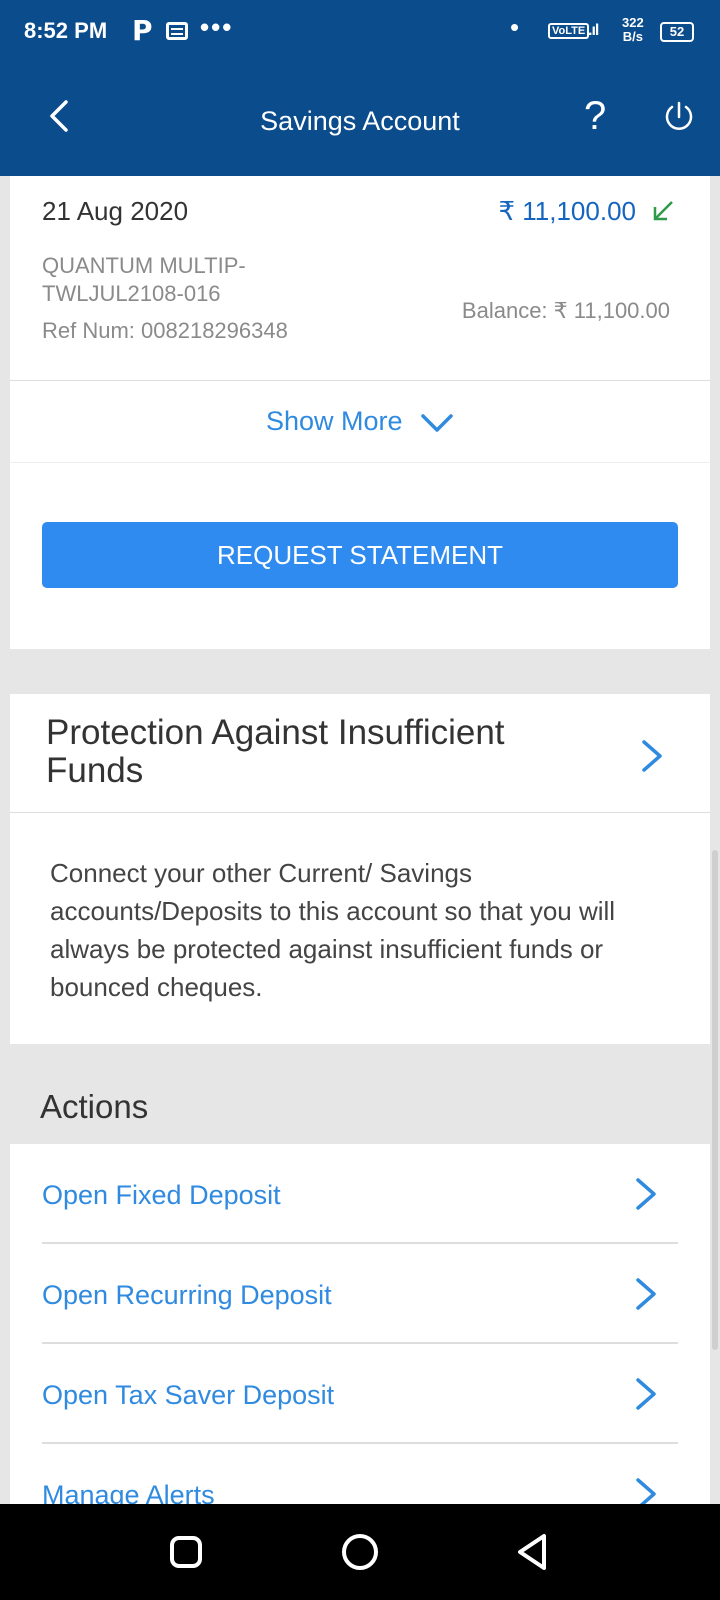 This screenshot has height=1600, width=720. I want to click on action-label: Open Recurring Deposit, so click(187, 1295).